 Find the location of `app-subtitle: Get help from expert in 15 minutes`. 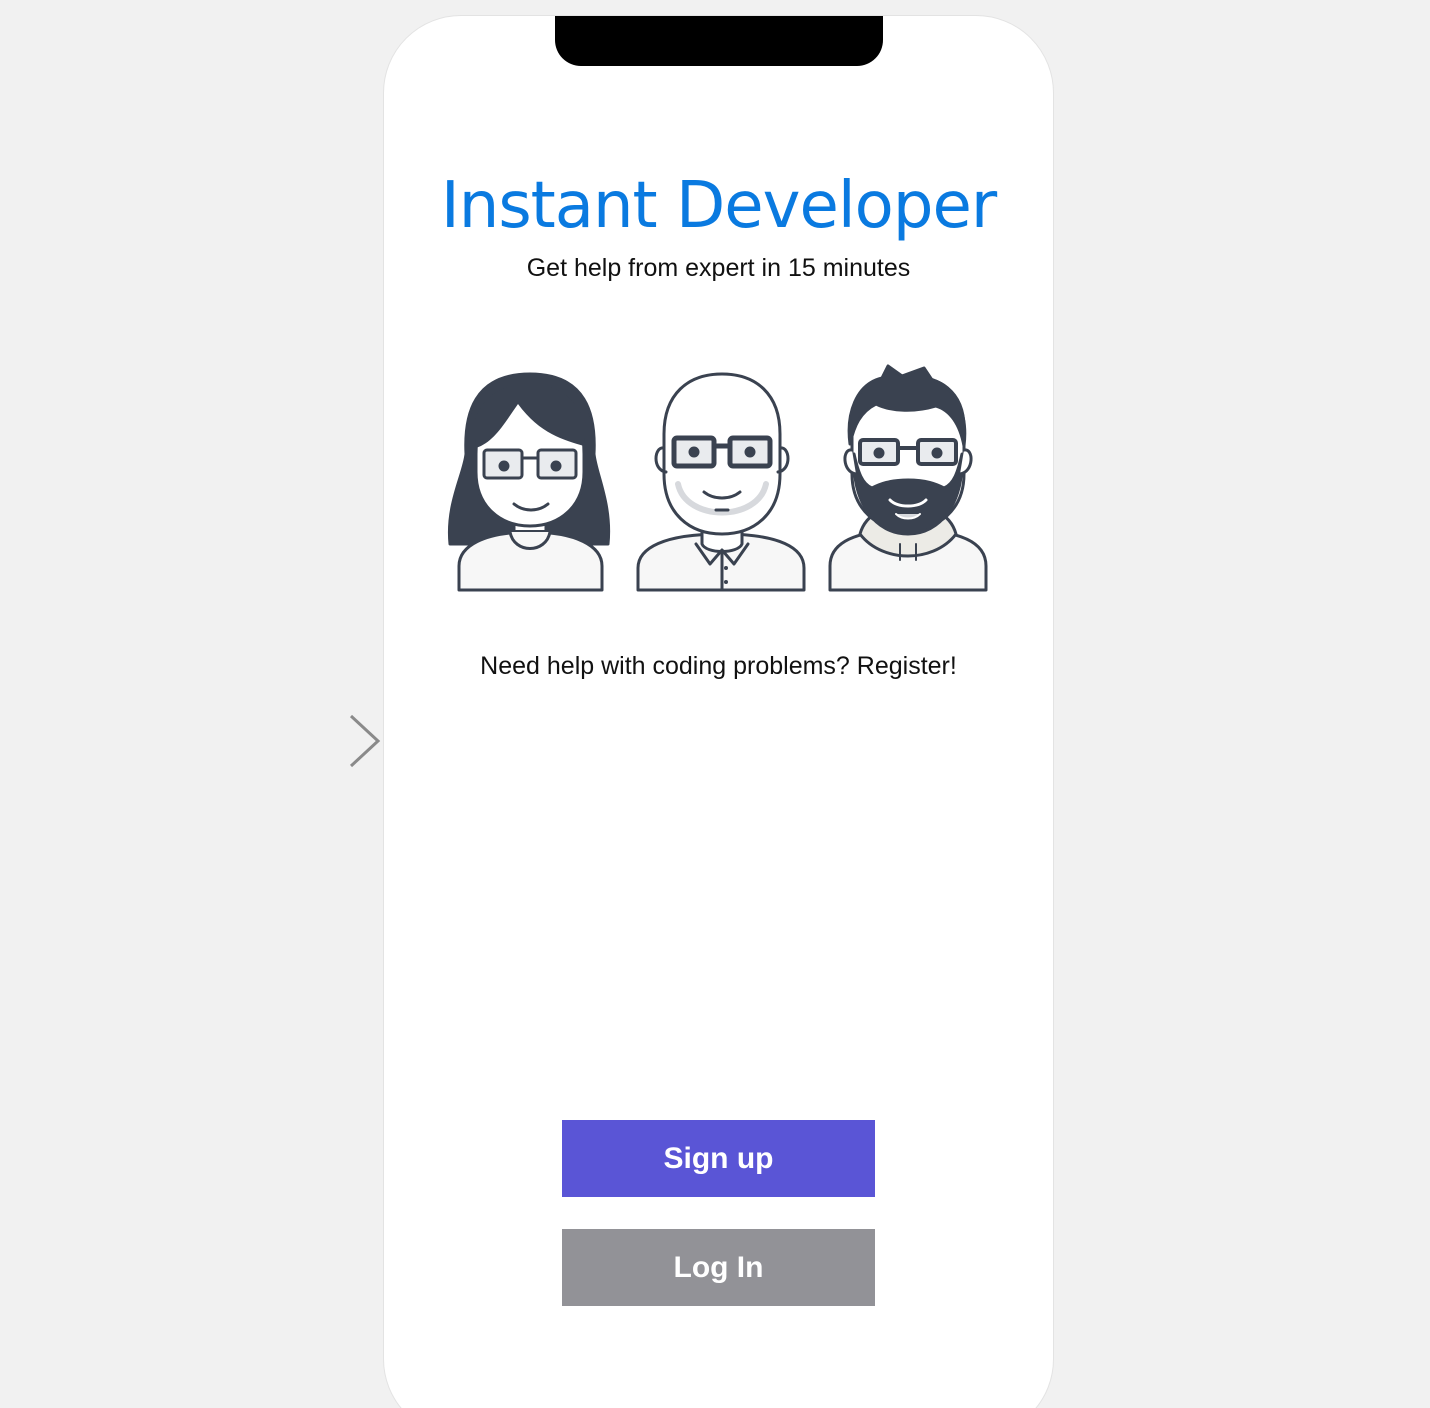

app-subtitle: Get help from expert in 15 minutes is located at coordinates (718, 268).